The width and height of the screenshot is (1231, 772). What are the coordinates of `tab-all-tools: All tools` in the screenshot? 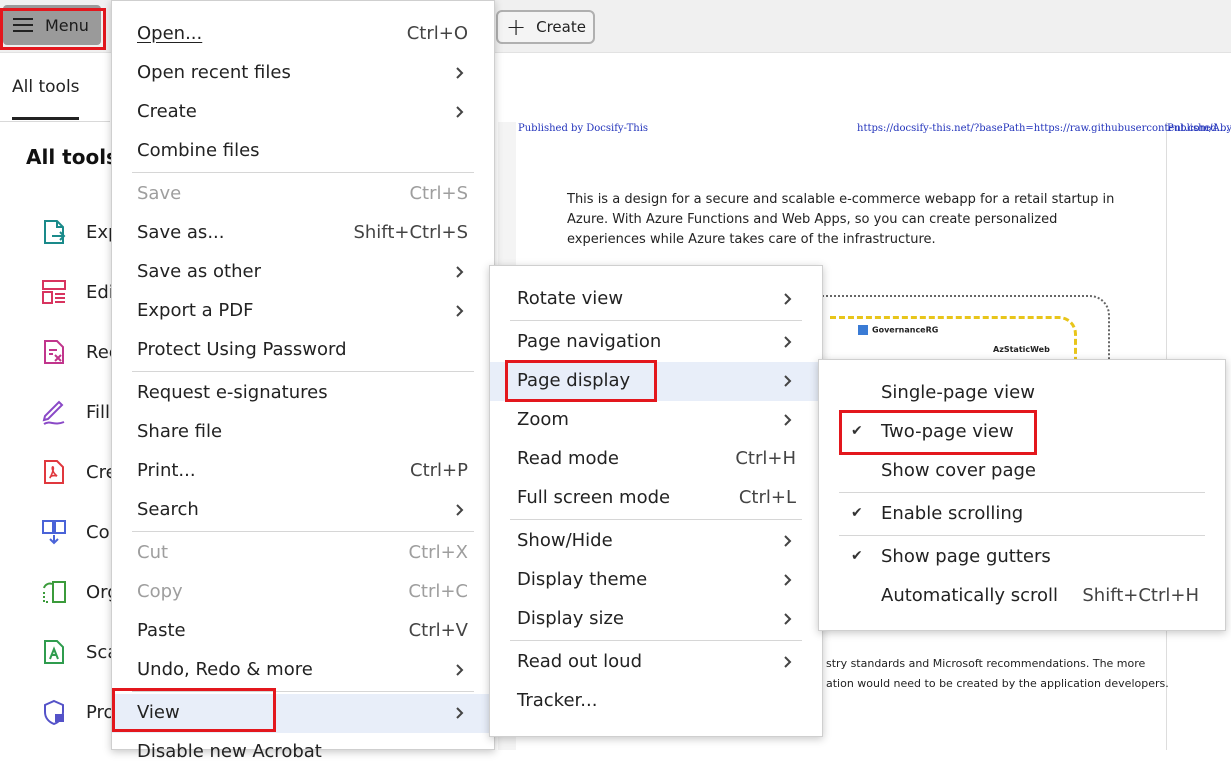 It's located at (46, 87).